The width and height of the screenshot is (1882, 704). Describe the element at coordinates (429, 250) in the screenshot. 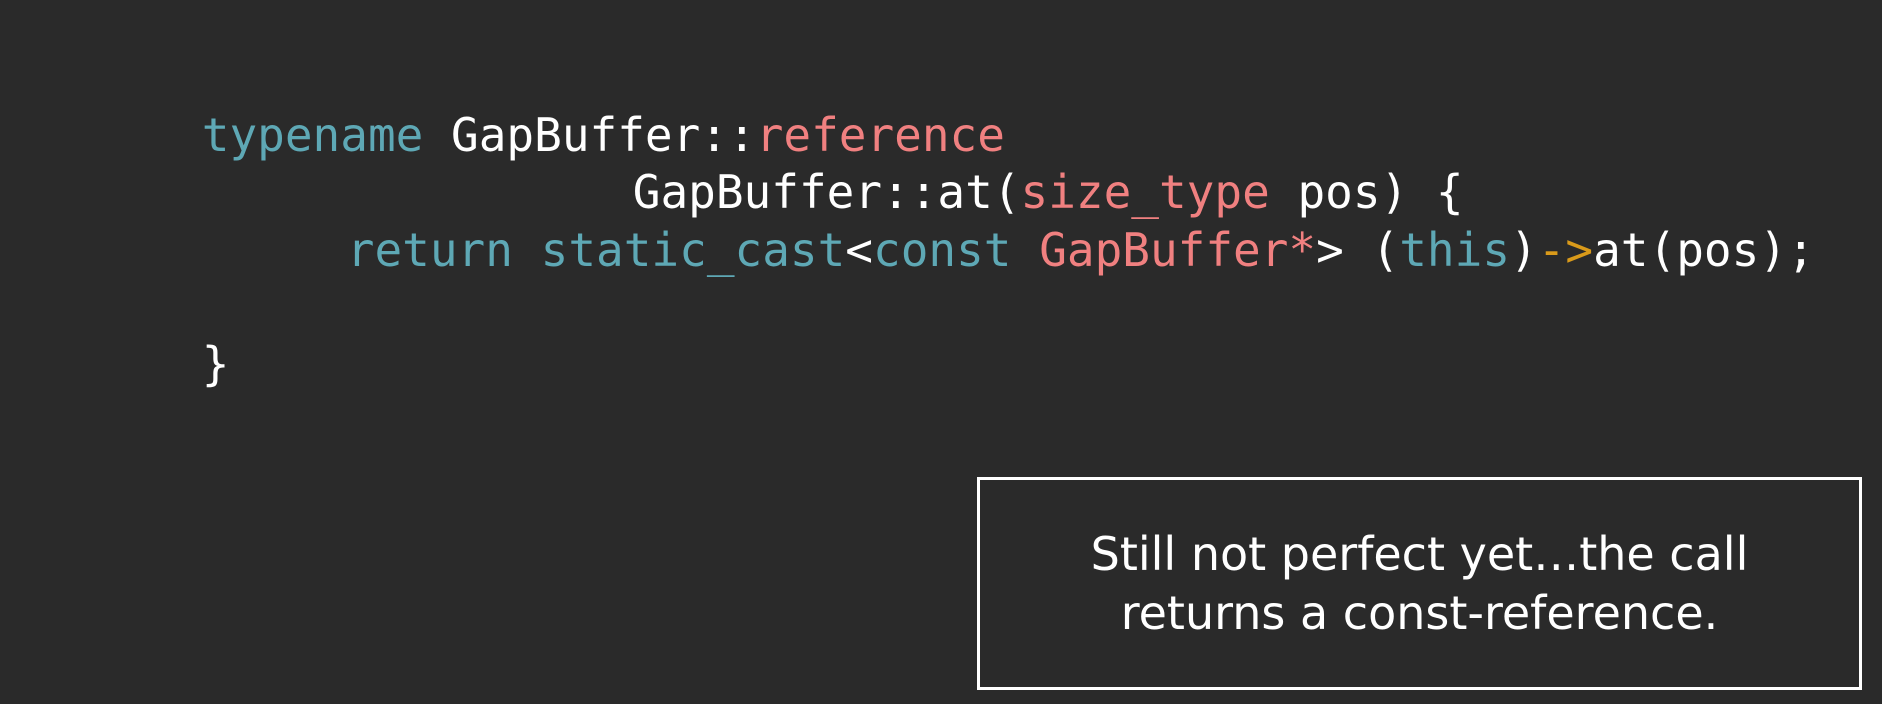

I see `code-token: return` at that location.